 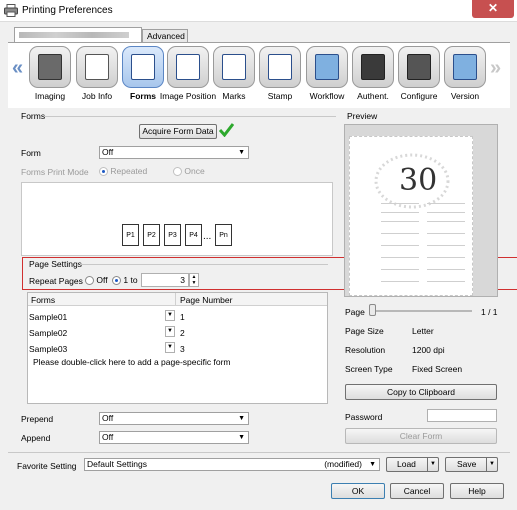 What do you see at coordinates (182, 317) in the screenshot?
I see `grid-row-1-page: 1` at bounding box center [182, 317].